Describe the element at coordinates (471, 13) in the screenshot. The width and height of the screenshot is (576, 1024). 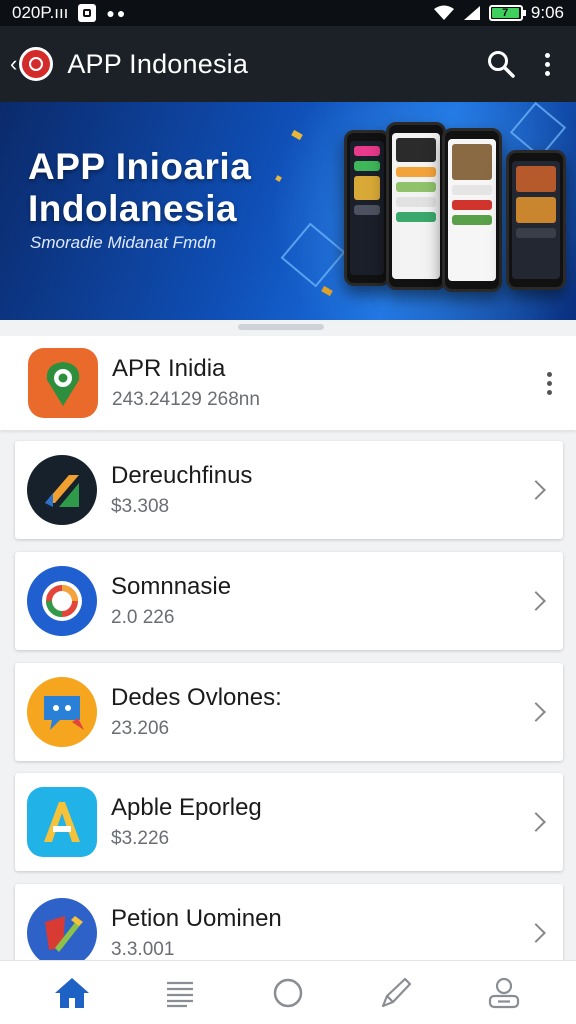
I see `signal-icon` at that location.